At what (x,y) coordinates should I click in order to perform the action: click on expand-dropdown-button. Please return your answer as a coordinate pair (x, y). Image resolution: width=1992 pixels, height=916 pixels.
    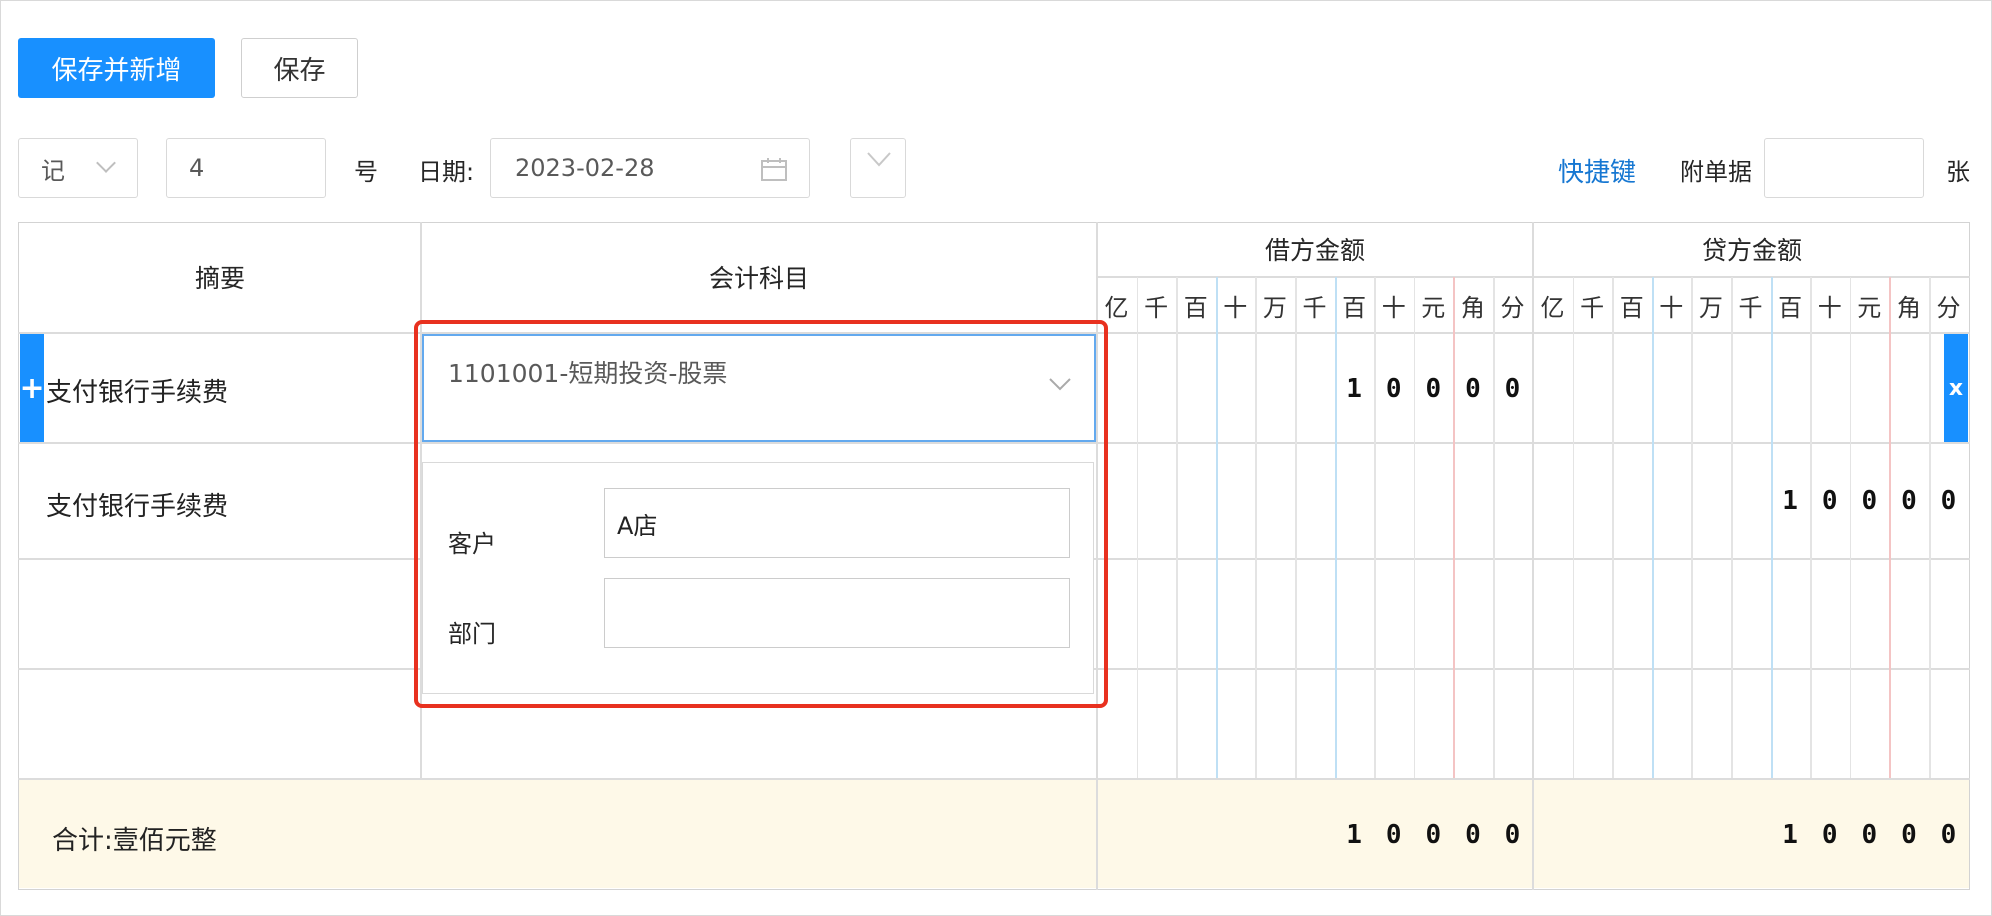
    Looking at the image, I should click on (878, 168).